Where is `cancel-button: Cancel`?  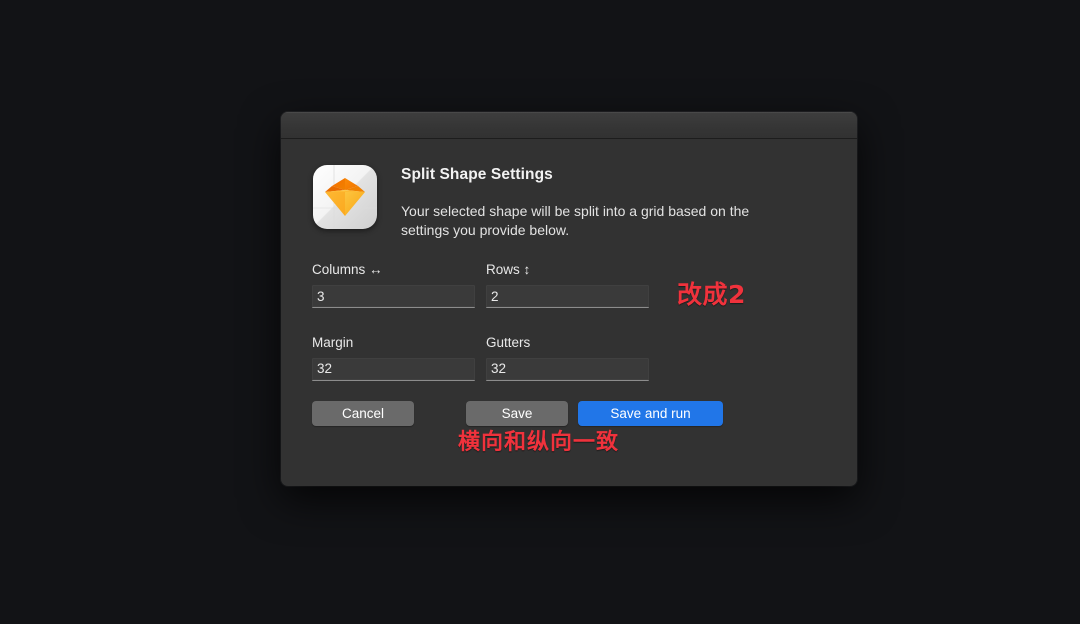 cancel-button: Cancel is located at coordinates (363, 413).